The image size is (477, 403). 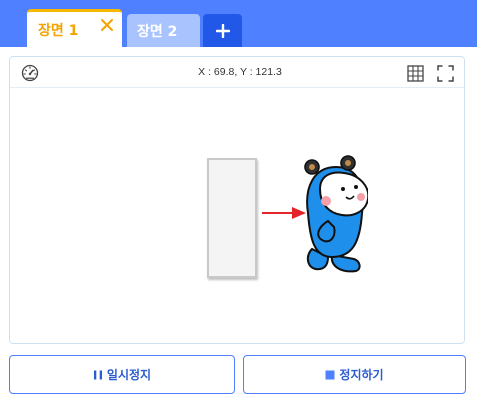 I want to click on tab-scene-1-label: 장면 1, so click(x=58, y=30).